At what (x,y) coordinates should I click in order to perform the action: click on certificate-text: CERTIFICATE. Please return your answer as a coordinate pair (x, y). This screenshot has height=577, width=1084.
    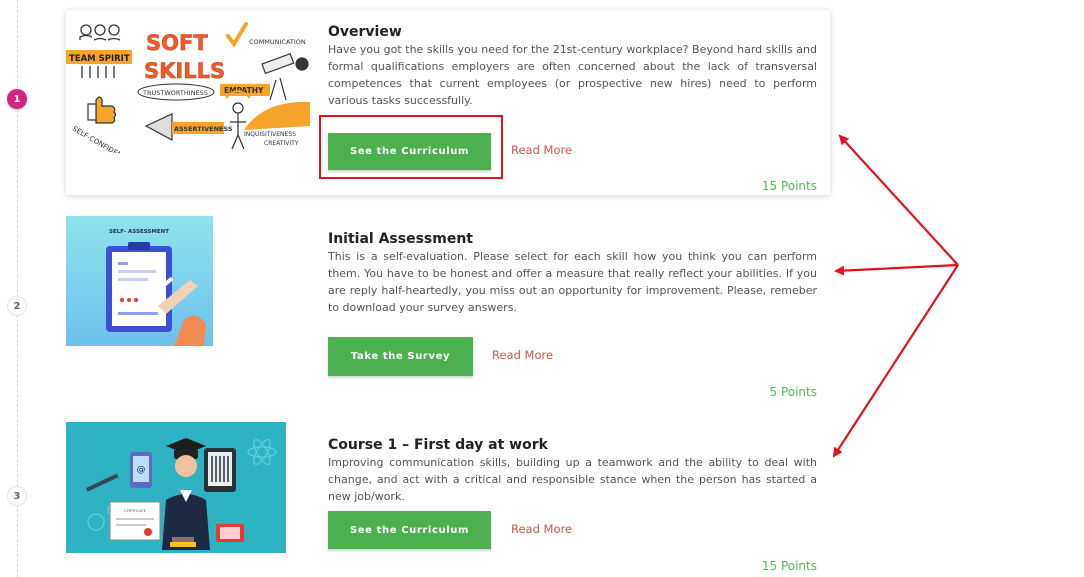
    Looking at the image, I should click on (135, 511).